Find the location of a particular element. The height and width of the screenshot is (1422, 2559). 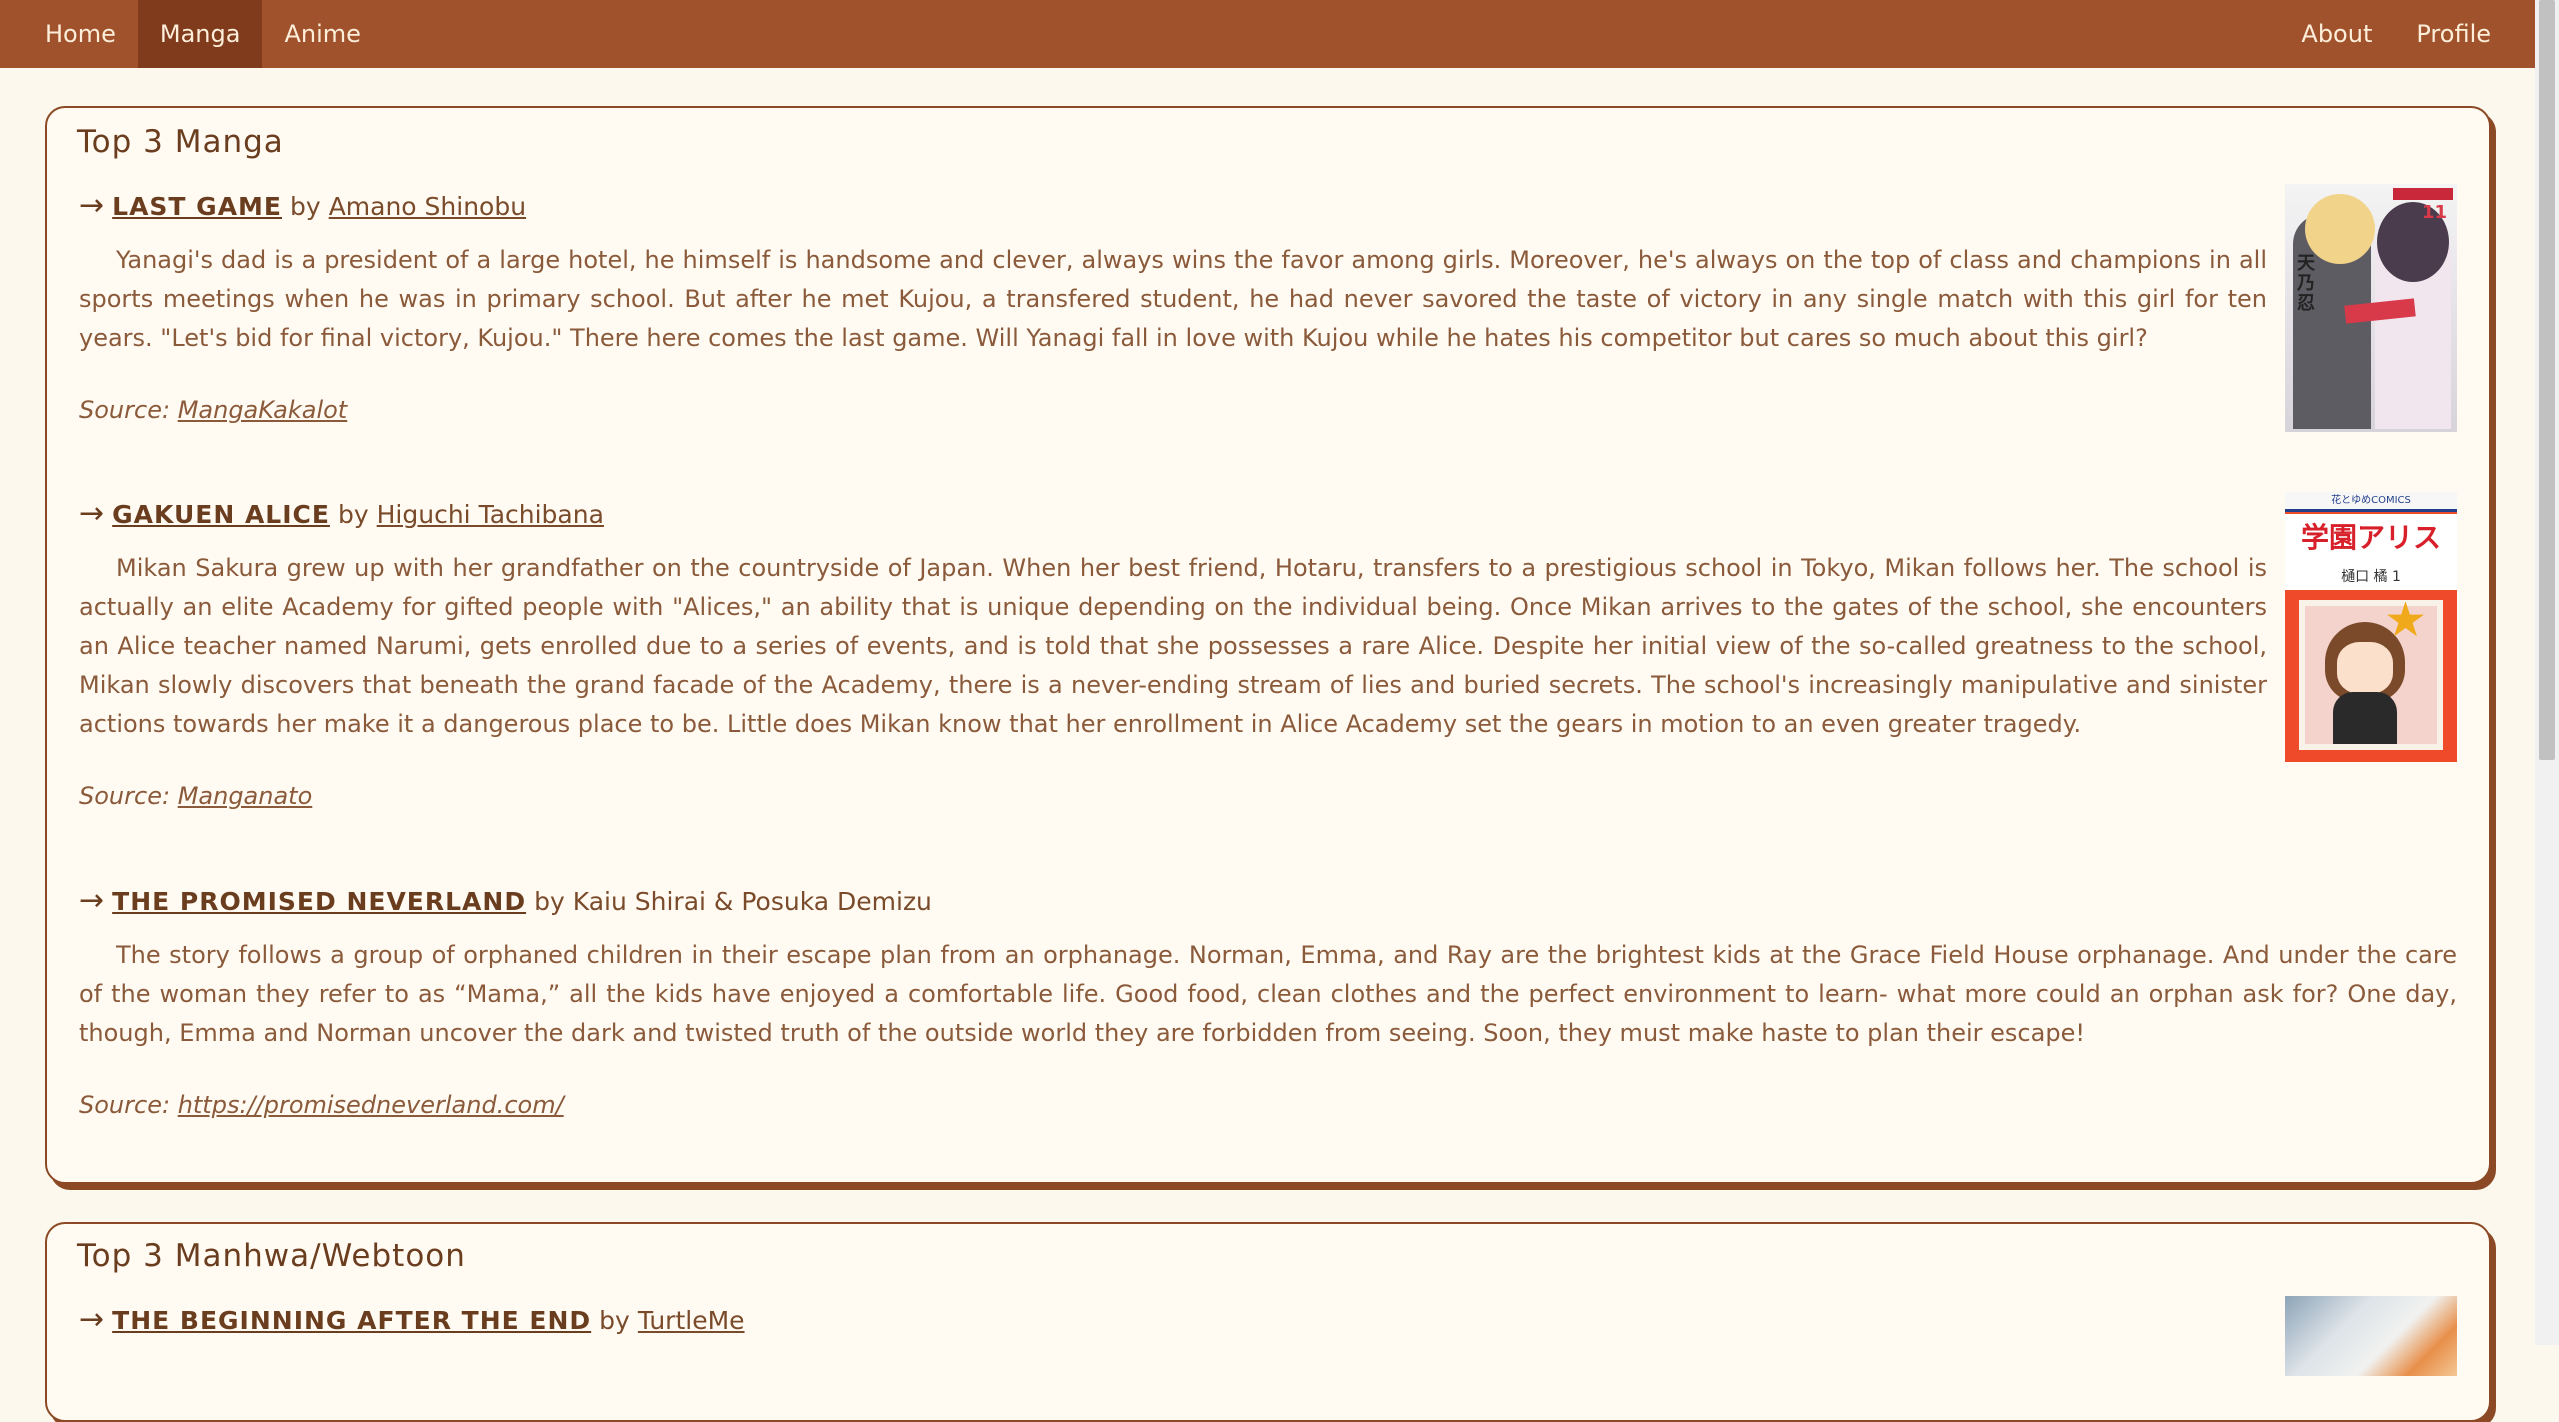

title-link: LAST GAME is located at coordinates (197, 206).